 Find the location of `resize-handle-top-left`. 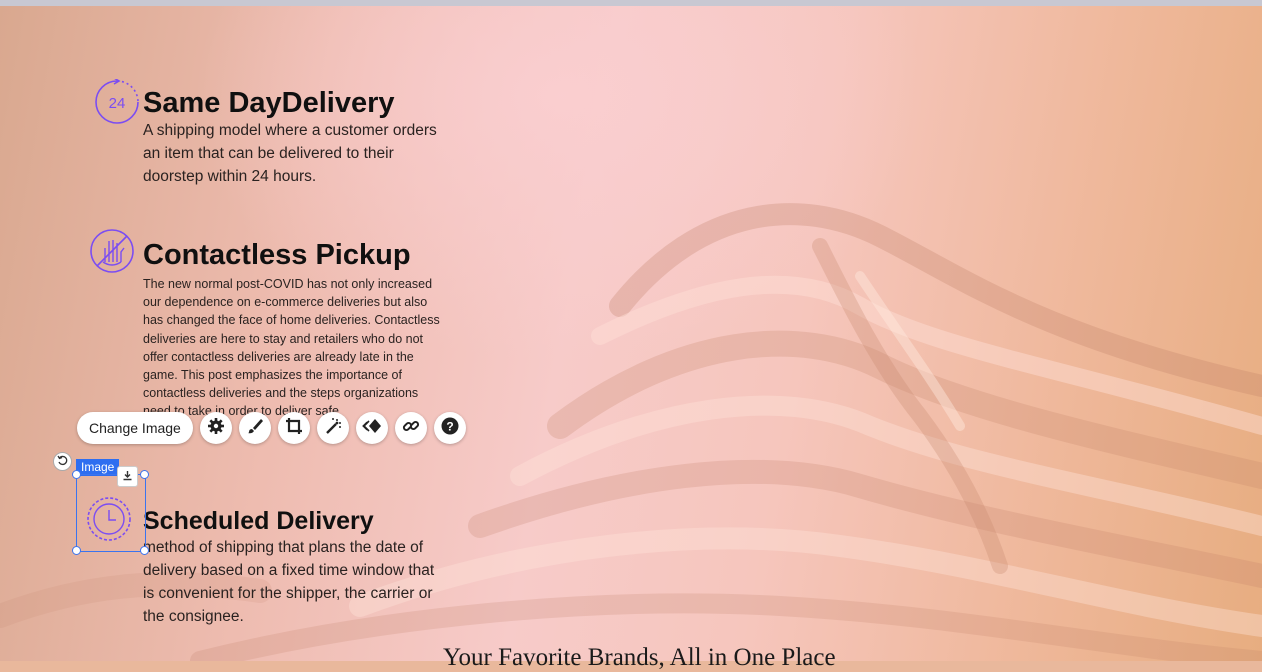

resize-handle-top-left is located at coordinates (76, 474).